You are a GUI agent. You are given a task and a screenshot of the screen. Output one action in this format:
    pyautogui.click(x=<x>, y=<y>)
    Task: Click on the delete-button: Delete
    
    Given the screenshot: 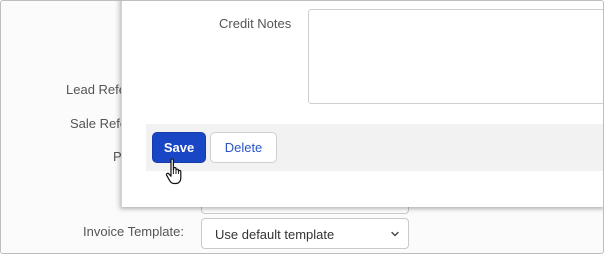 What is the action you would take?
    pyautogui.click(x=243, y=147)
    